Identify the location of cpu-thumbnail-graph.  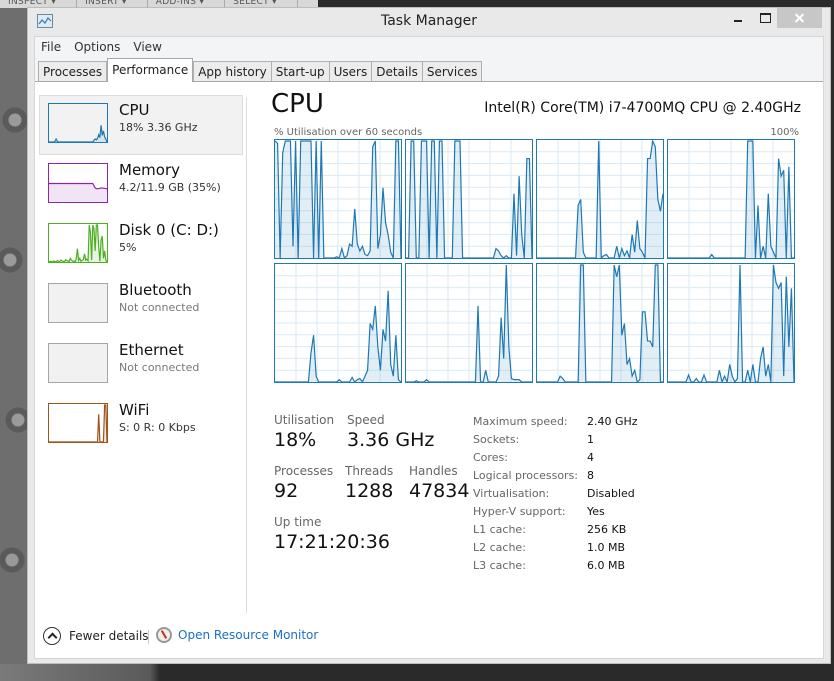
(78, 123).